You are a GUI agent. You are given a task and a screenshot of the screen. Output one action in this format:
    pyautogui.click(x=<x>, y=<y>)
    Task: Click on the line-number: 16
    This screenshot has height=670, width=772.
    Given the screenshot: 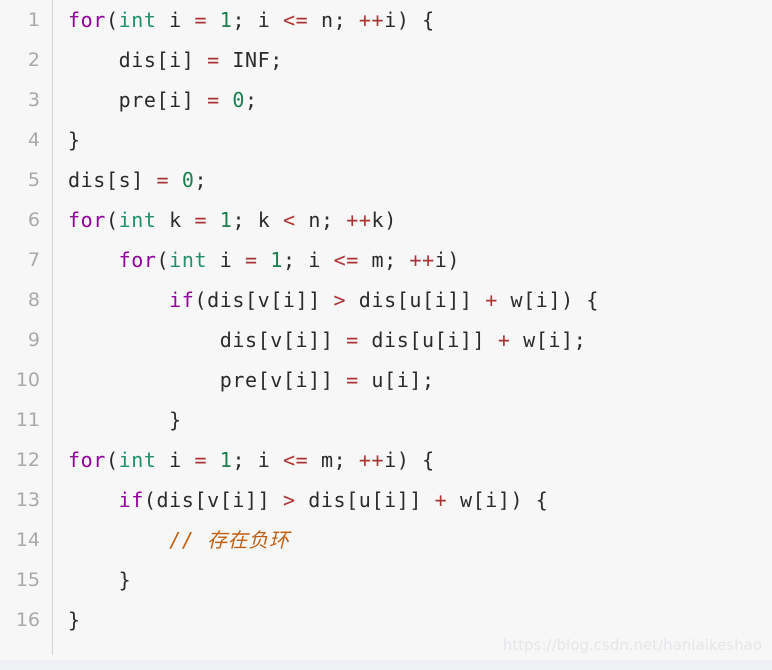 What is the action you would take?
    pyautogui.click(x=27, y=620)
    